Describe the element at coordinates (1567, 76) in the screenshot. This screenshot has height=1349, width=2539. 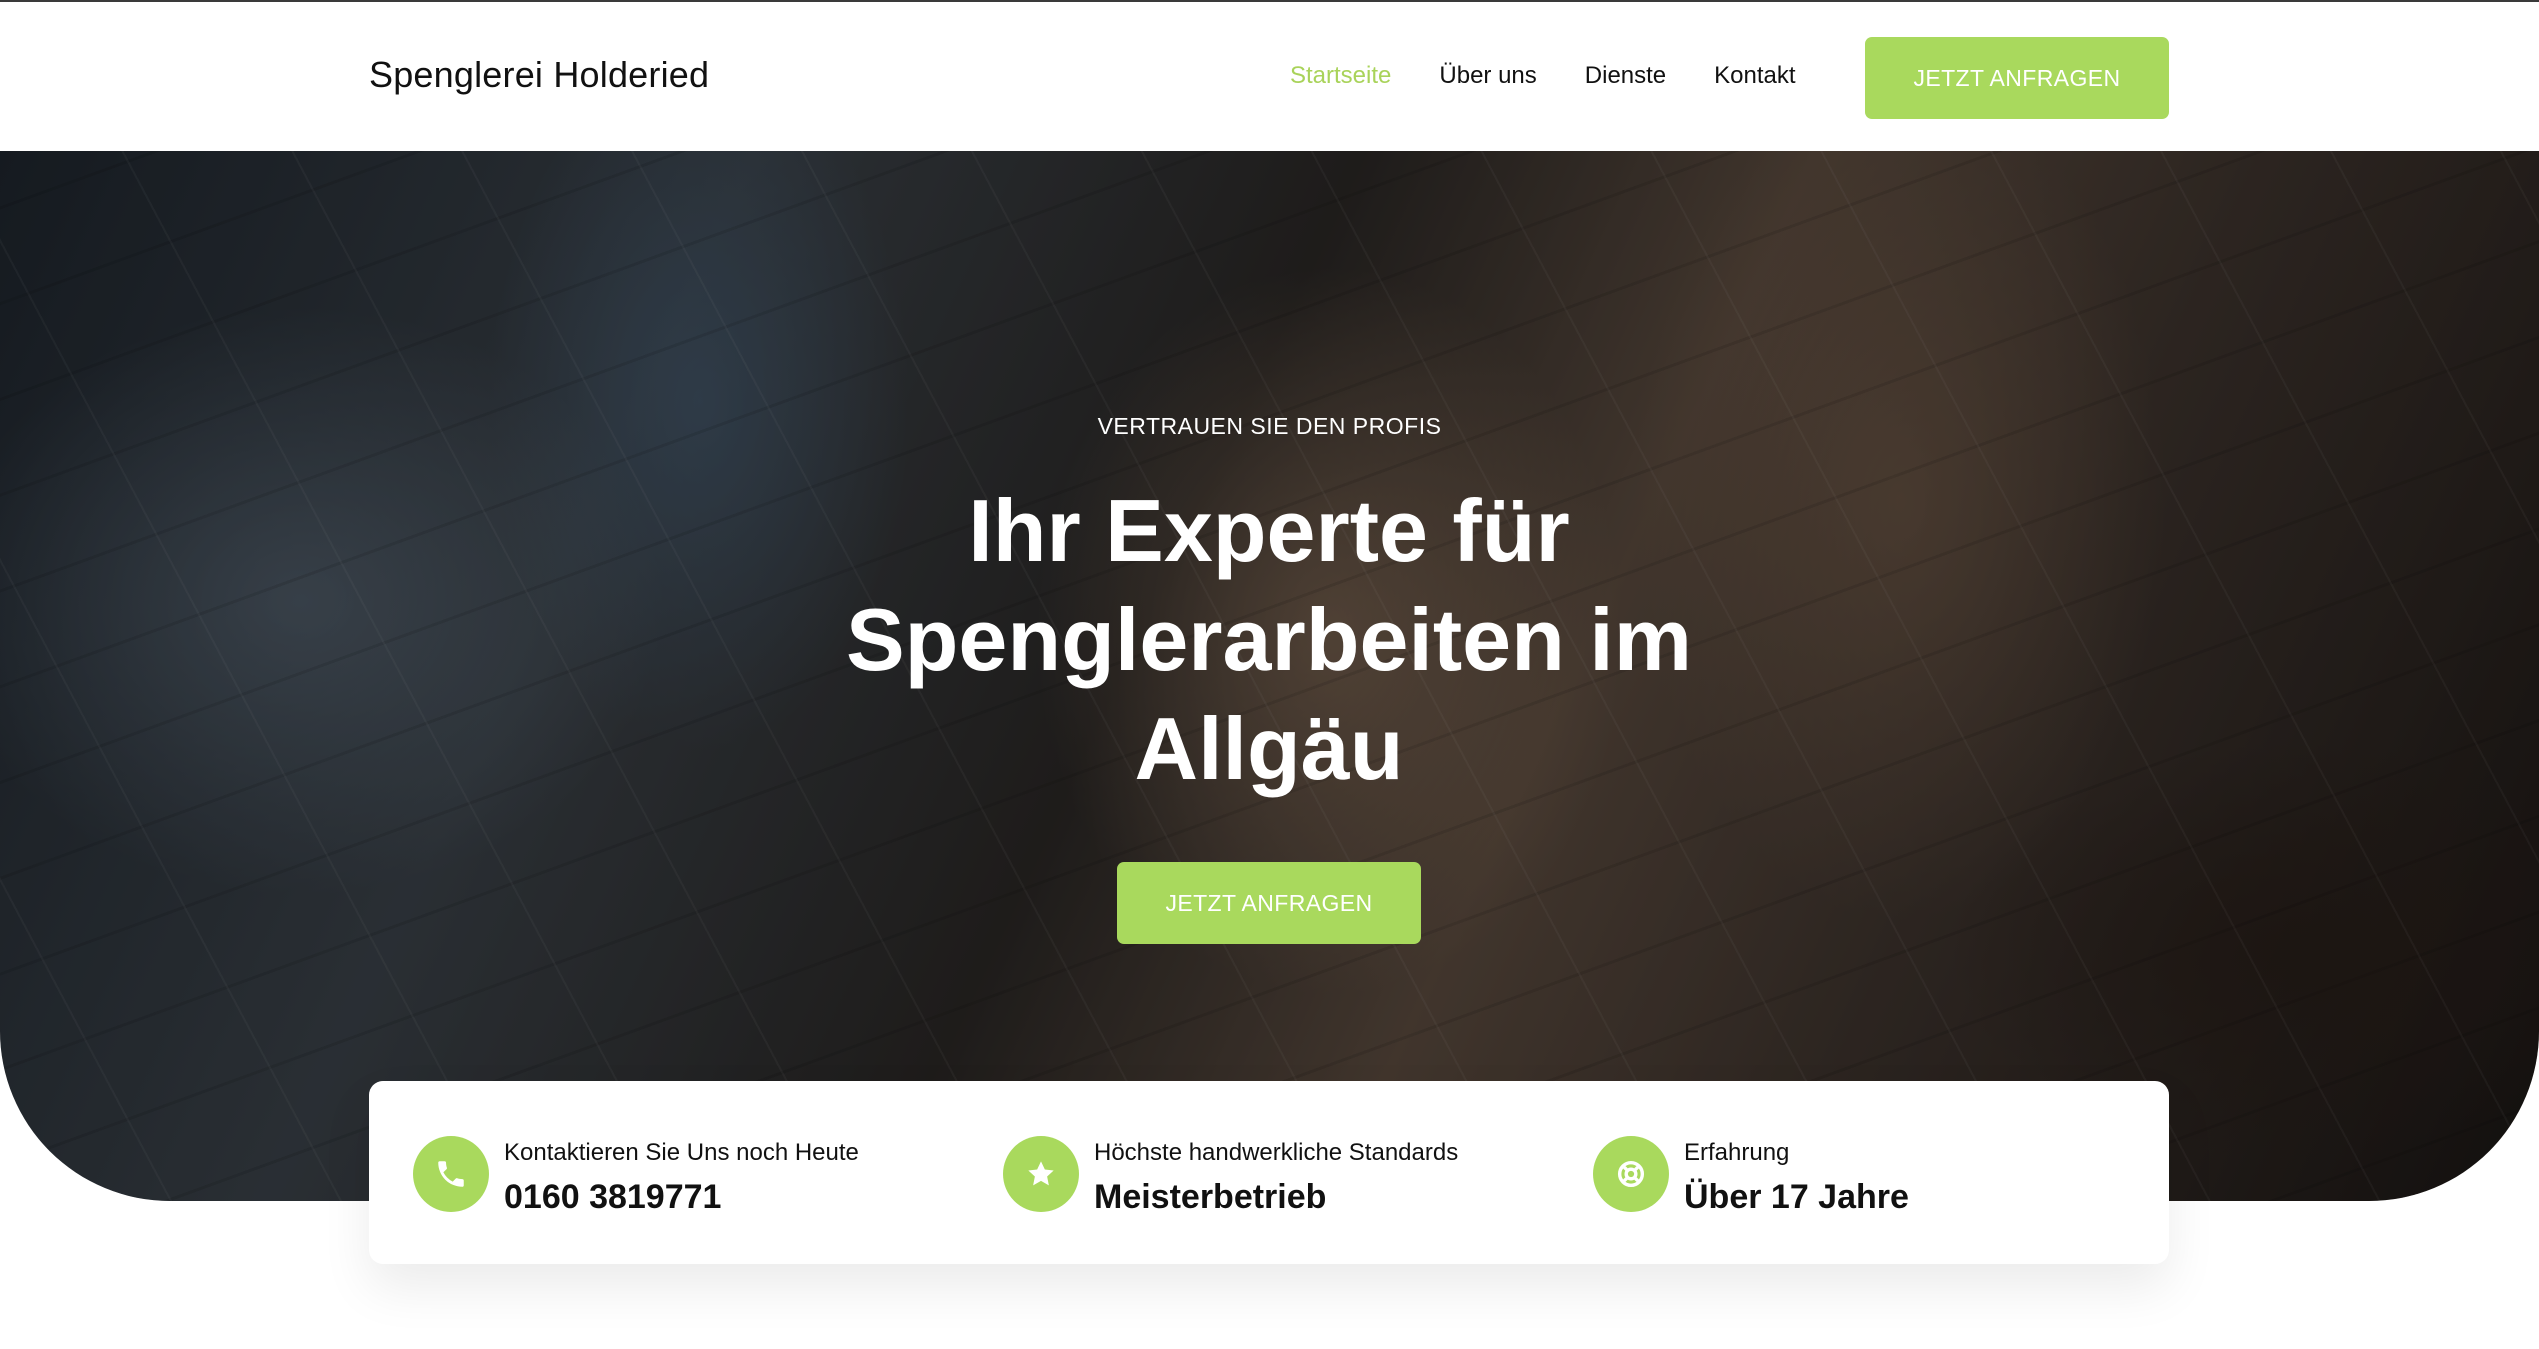
I see `main-nav: Startseite Über uns Dienste Kontakt` at that location.